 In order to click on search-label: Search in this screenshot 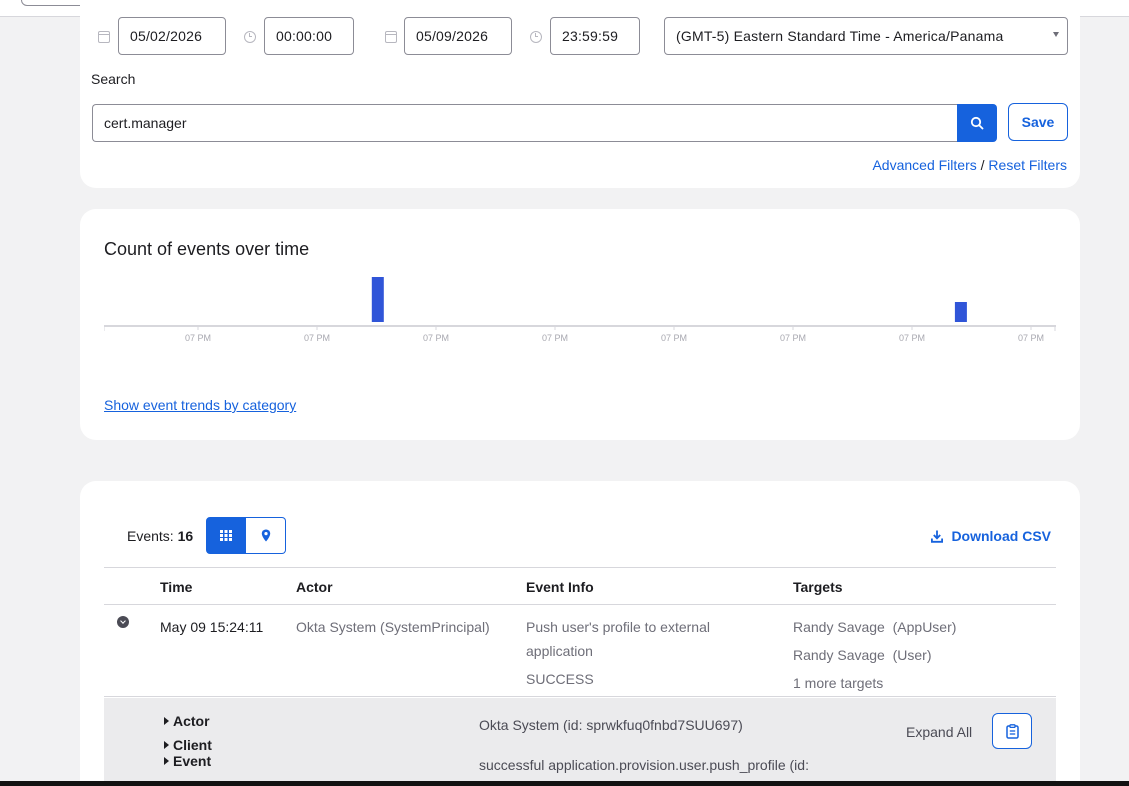, I will do `click(113, 79)`.